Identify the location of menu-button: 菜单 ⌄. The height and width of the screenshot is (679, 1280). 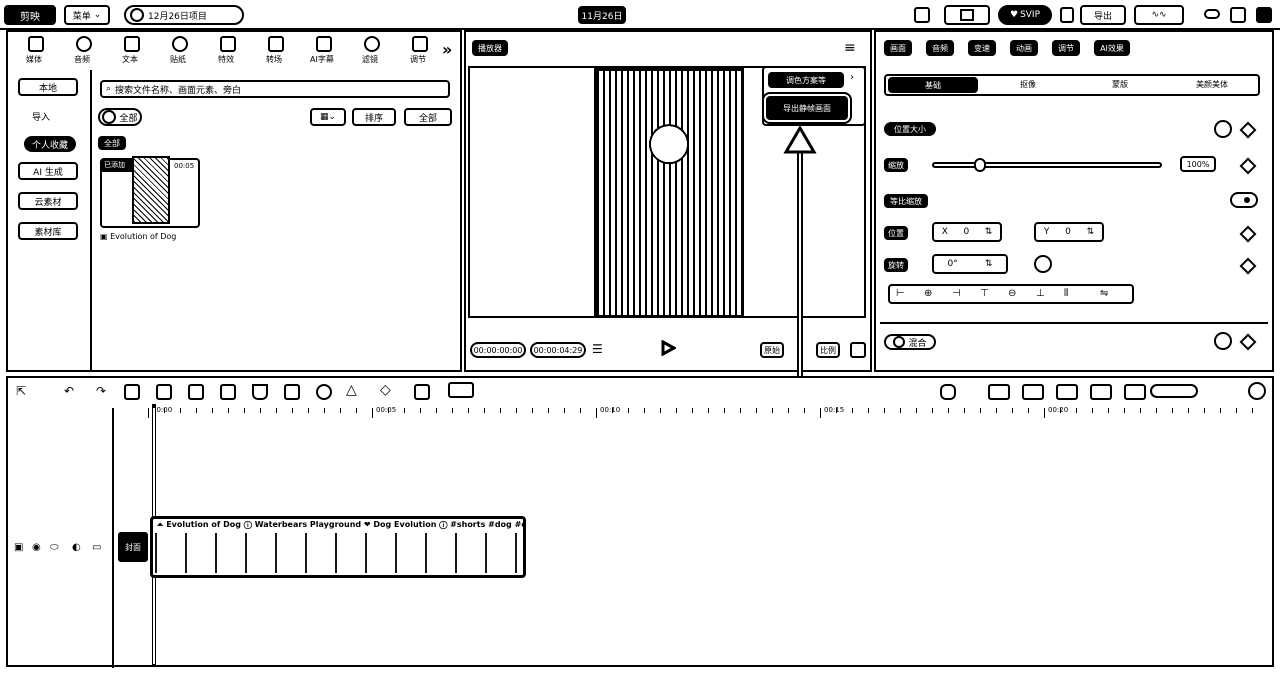
(87, 15).